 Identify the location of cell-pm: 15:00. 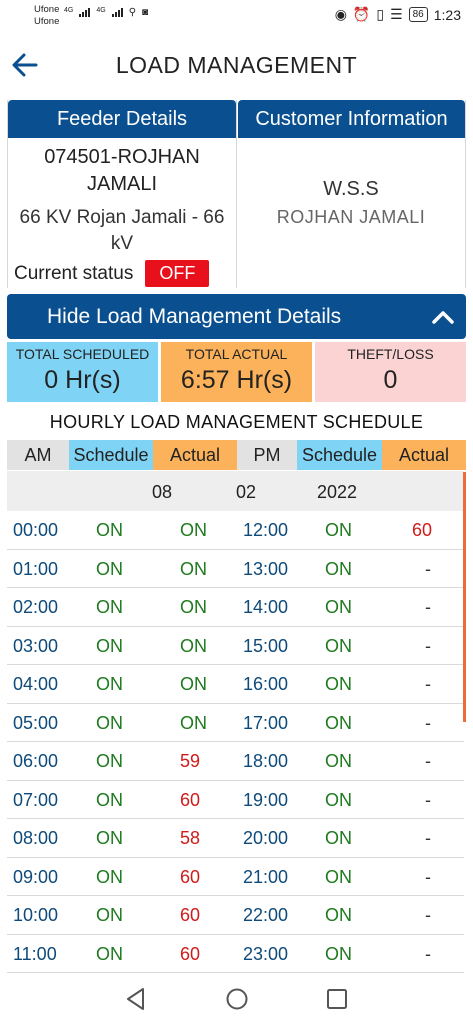
(266, 645).